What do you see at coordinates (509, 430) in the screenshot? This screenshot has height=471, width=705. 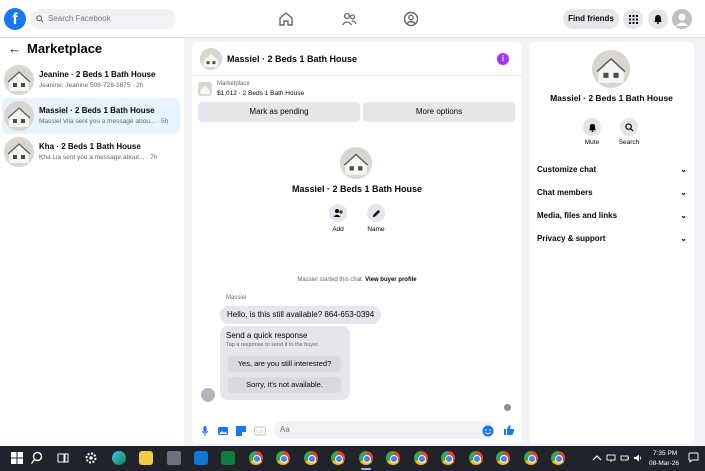 I see `like-thumb-icon` at bounding box center [509, 430].